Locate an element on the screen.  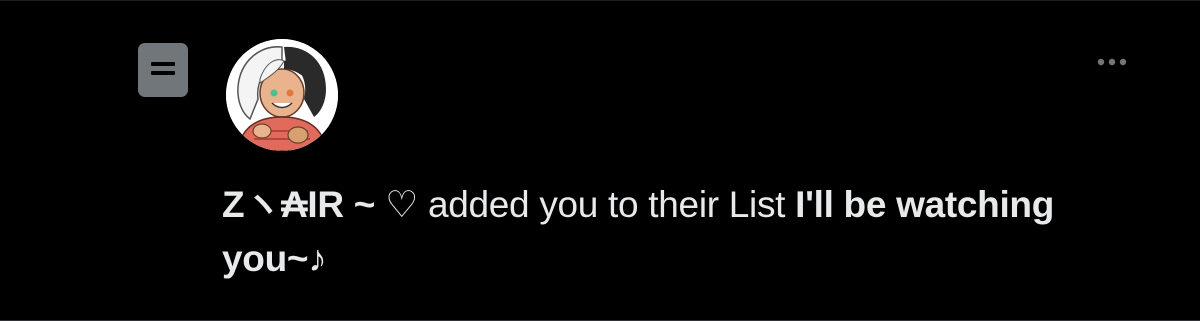
avatar is located at coordinates (282, 95).